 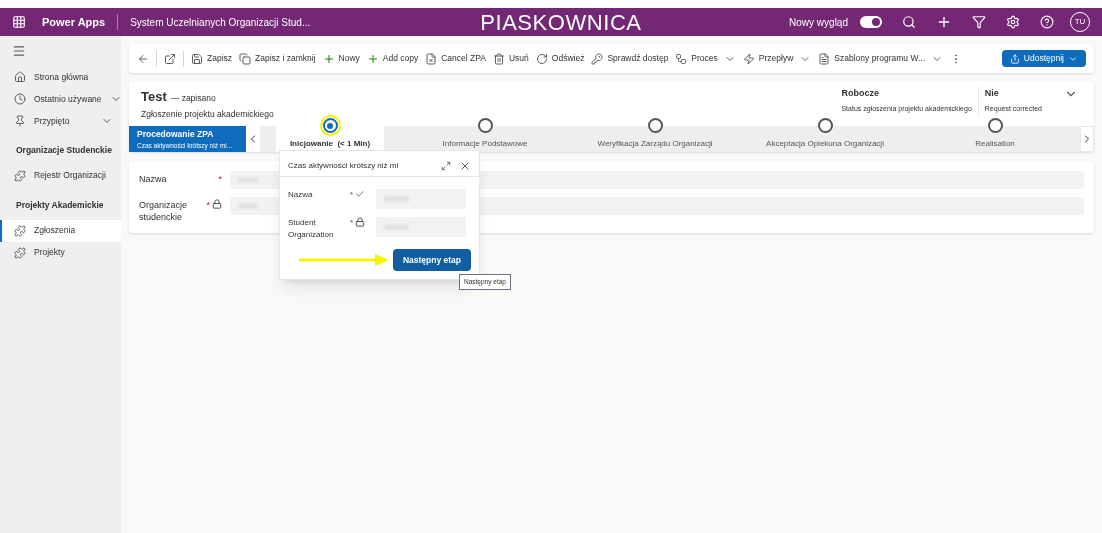 What do you see at coordinates (343, 165) in the screenshot?
I see `flyout-title: Czas aktywności krótszy niż mi` at bounding box center [343, 165].